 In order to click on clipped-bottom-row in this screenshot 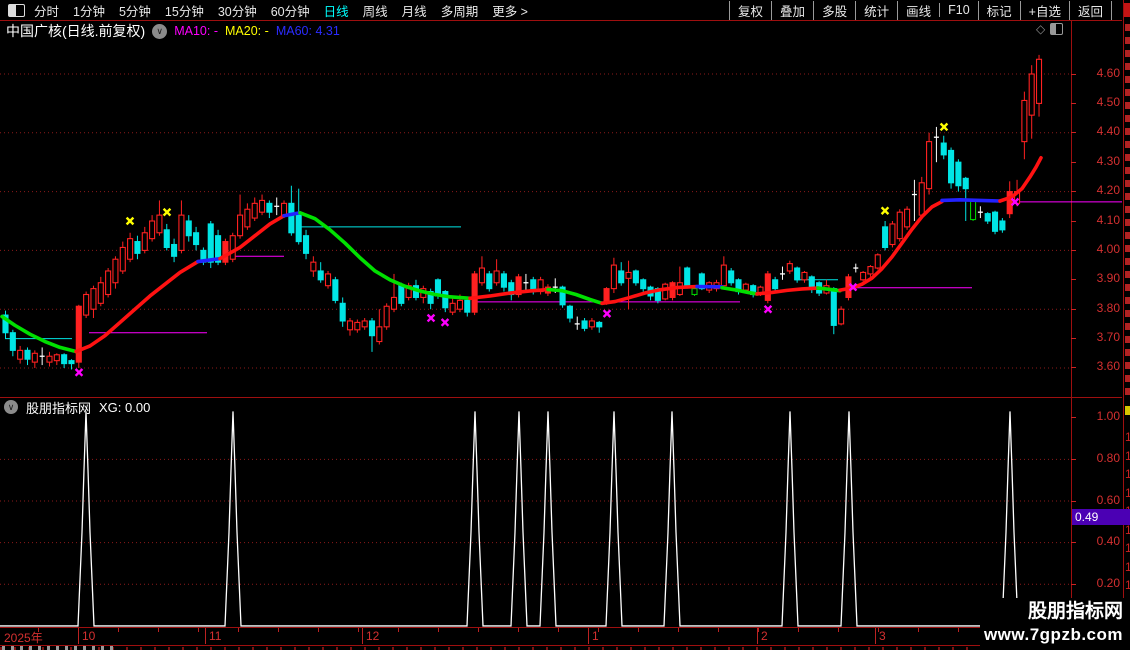, I will do `click(561, 648)`.